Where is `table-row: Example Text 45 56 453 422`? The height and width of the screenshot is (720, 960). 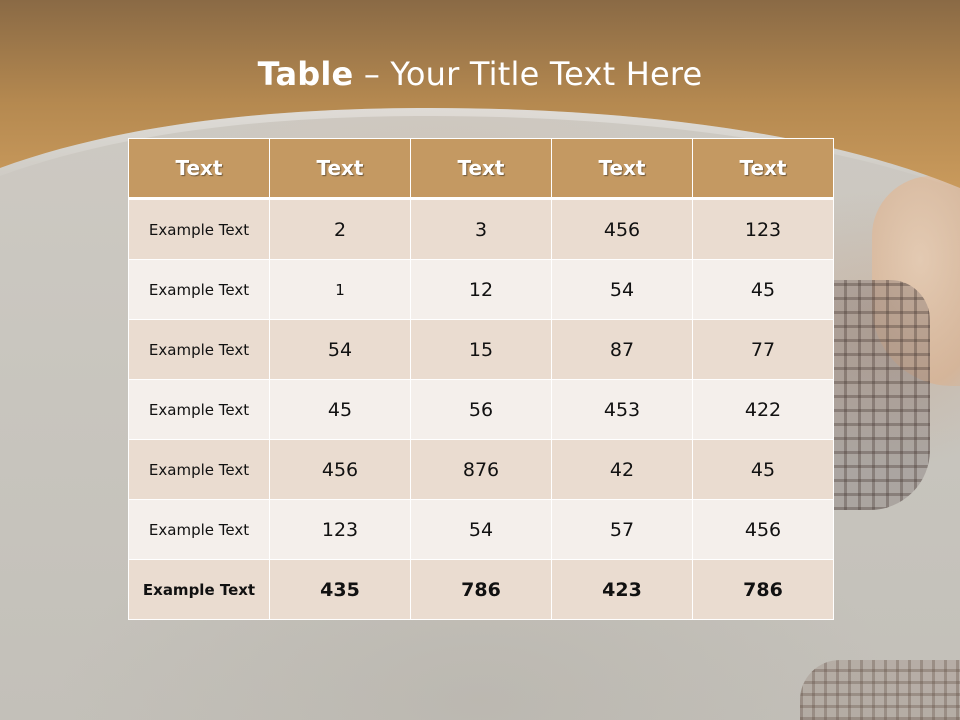
table-row: Example Text 45 56 453 422 is located at coordinates (481, 409).